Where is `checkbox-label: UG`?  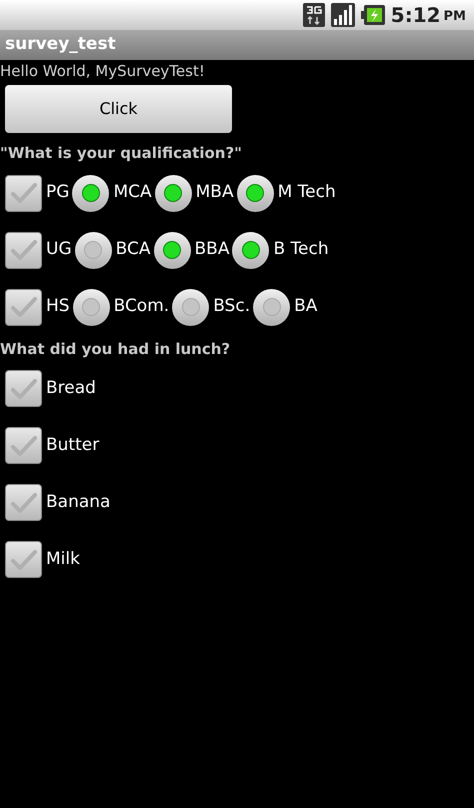
checkbox-label: UG is located at coordinates (59, 250).